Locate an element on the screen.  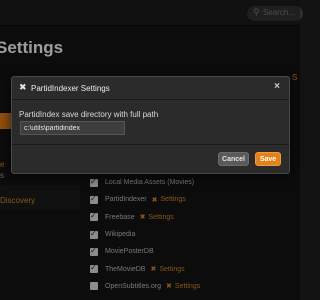
dialog-header: ✖ PartidIndexer Settings × is located at coordinates (150, 88).